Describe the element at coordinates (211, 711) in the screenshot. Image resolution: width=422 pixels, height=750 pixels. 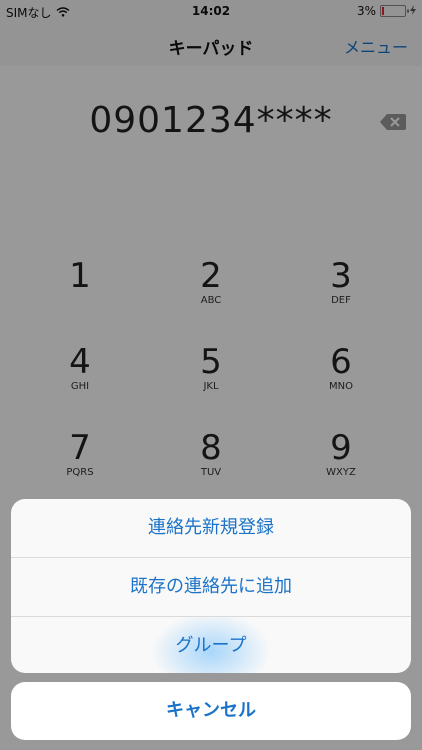
I see `cancel-button: キャンセル` at that location.